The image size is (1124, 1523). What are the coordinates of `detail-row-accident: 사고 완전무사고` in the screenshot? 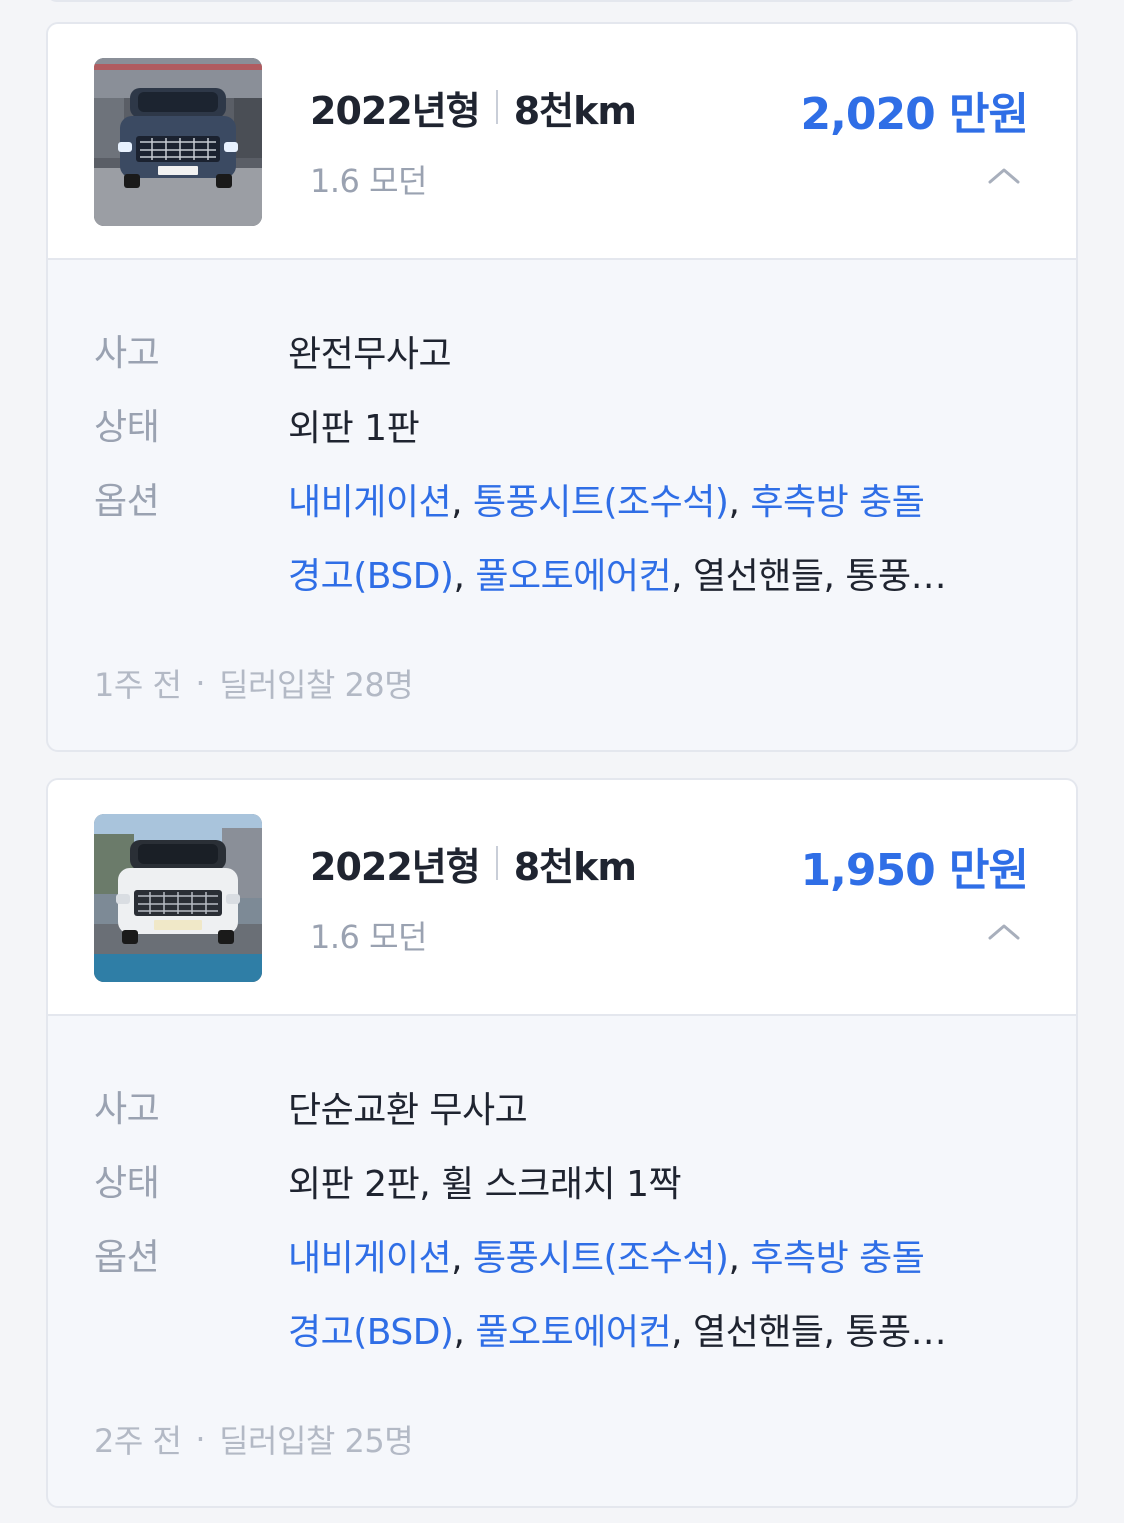 It's located at (569, 355).